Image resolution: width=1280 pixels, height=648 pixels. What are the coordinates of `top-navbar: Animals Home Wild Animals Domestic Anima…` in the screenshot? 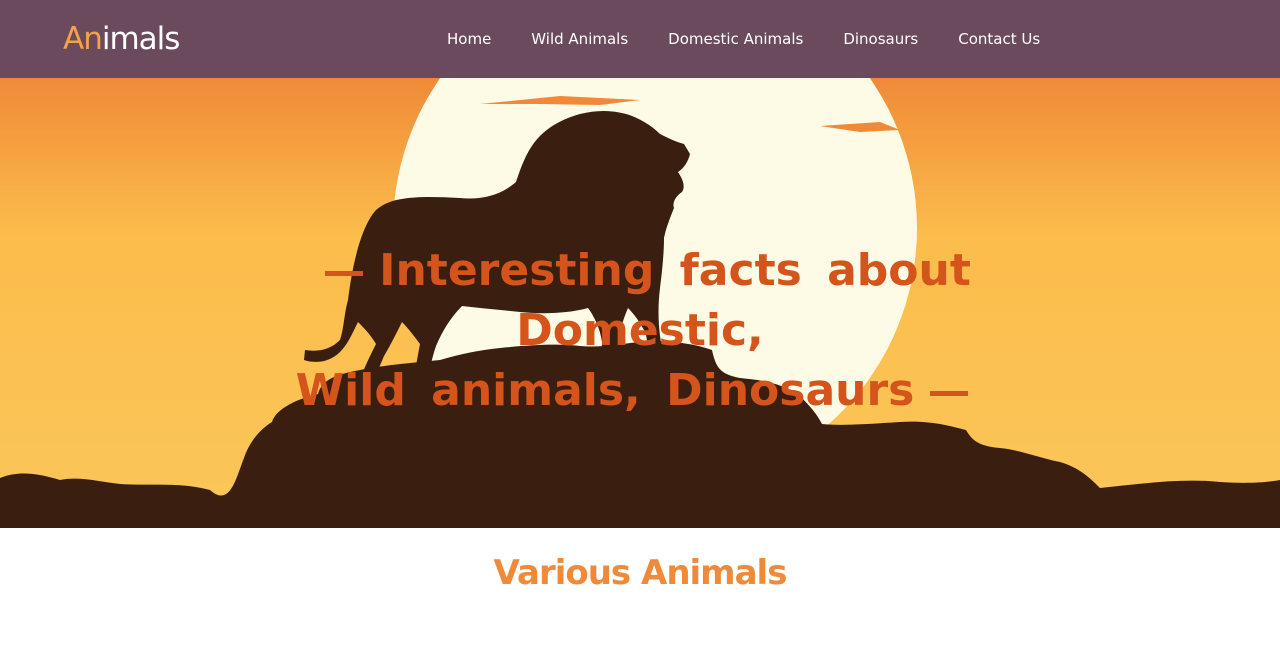 It's located at (640, 39).